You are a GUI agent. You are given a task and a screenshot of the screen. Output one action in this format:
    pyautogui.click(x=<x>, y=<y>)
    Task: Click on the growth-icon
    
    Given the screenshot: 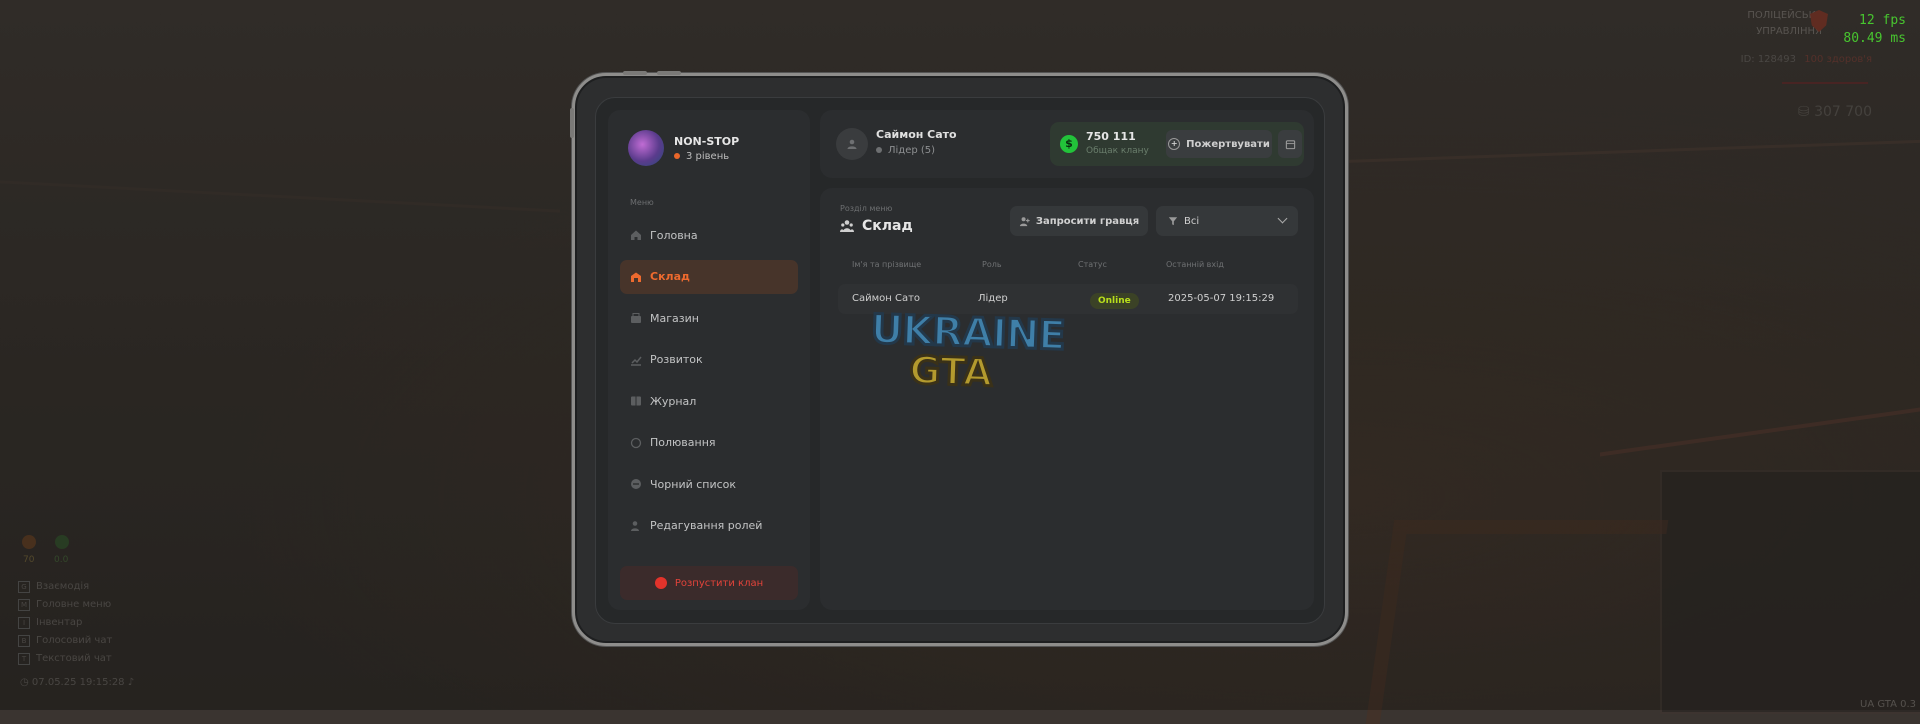 What is the action you would take?
    pyautogui.click(x=636, y=360)
    